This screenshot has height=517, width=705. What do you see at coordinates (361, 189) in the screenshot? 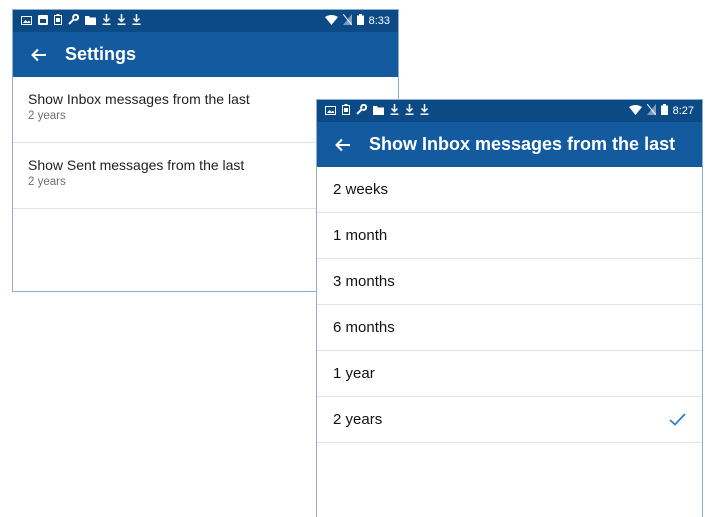
I see `option-label: 2 weeks` at bounding box center [361, 189].